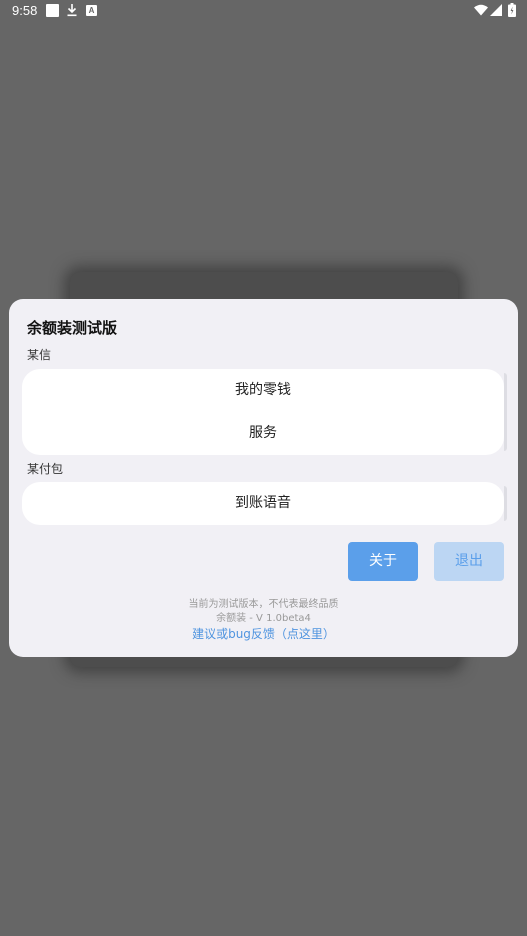  Describe the element at coordinates (45, 469) in the screenshot. I see `section-label-alipay: 某付包` at that location.